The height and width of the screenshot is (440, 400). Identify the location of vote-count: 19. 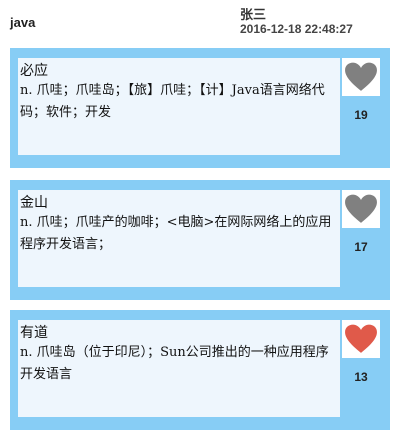
(361, 115).